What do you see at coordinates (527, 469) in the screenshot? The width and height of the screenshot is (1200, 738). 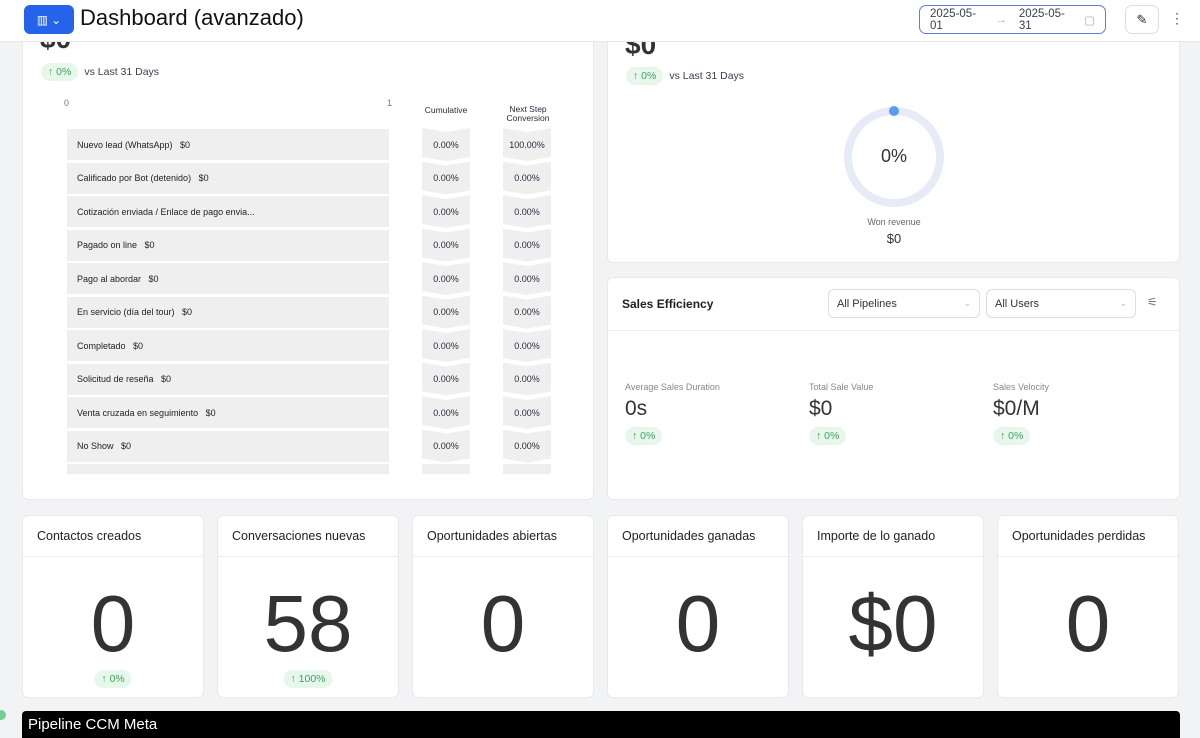 I see `next-step-cell` at bounding box center [527, 469].